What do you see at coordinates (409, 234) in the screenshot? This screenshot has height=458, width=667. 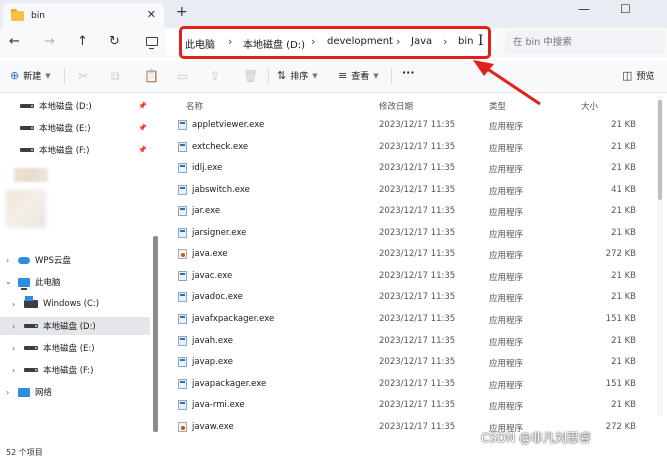 I see `file-row: jarsigner.exe 2023/12/17 11:35 应用程序 21 KB` at bounding box center [409, 234].